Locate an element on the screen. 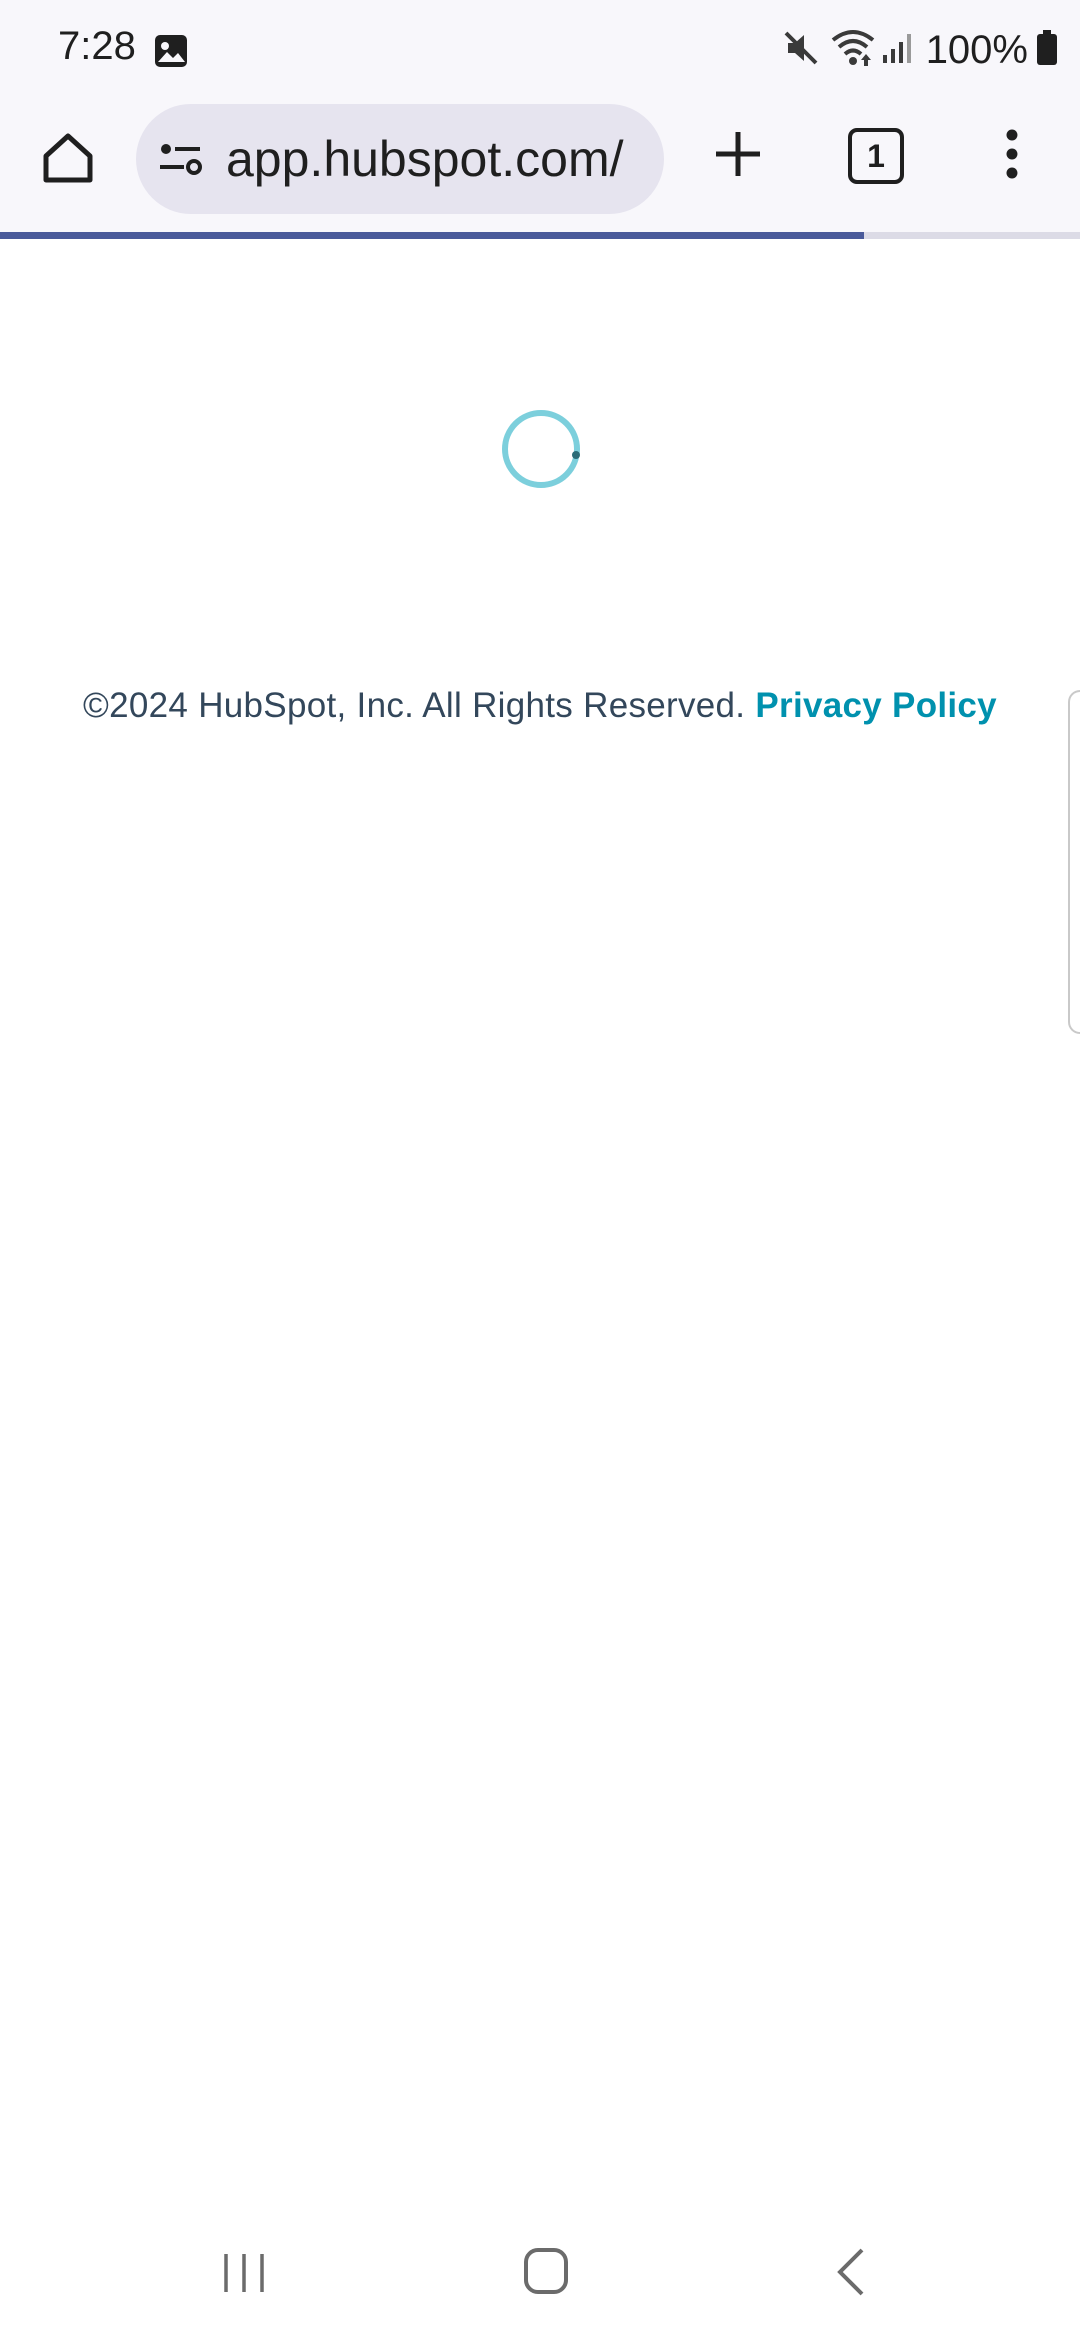  site-settings-icon is located at coordinates (181, 161).